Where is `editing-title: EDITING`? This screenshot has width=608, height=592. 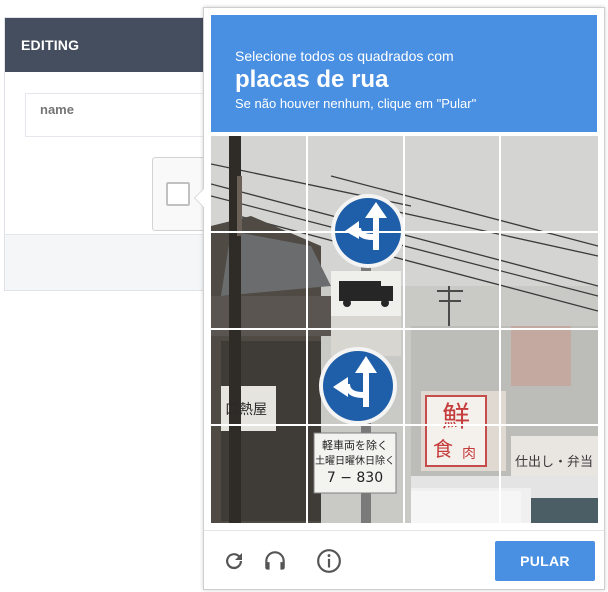 editing-title: EDITING is located at coordinates (50, 45).